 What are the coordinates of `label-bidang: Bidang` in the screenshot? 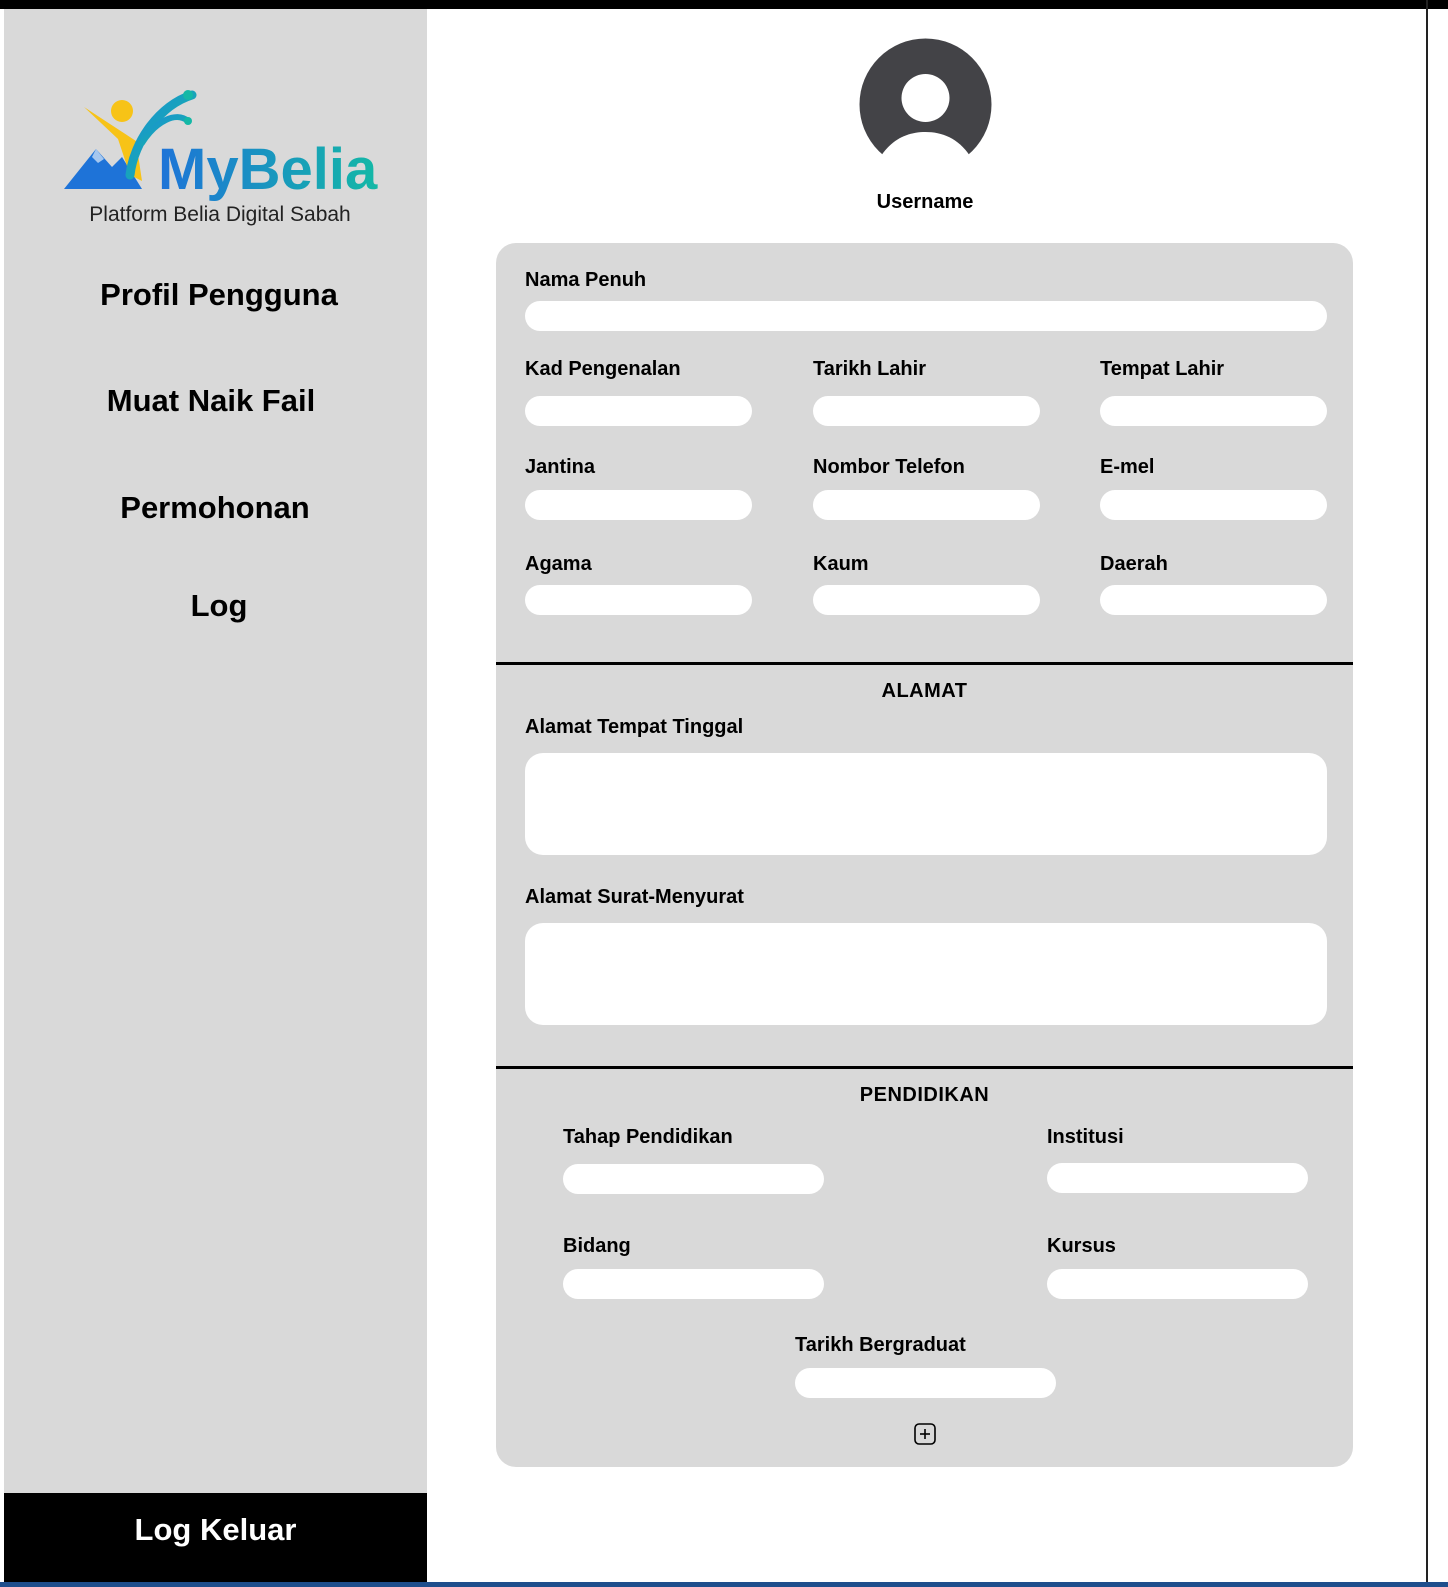 It's located at (597, 1246).